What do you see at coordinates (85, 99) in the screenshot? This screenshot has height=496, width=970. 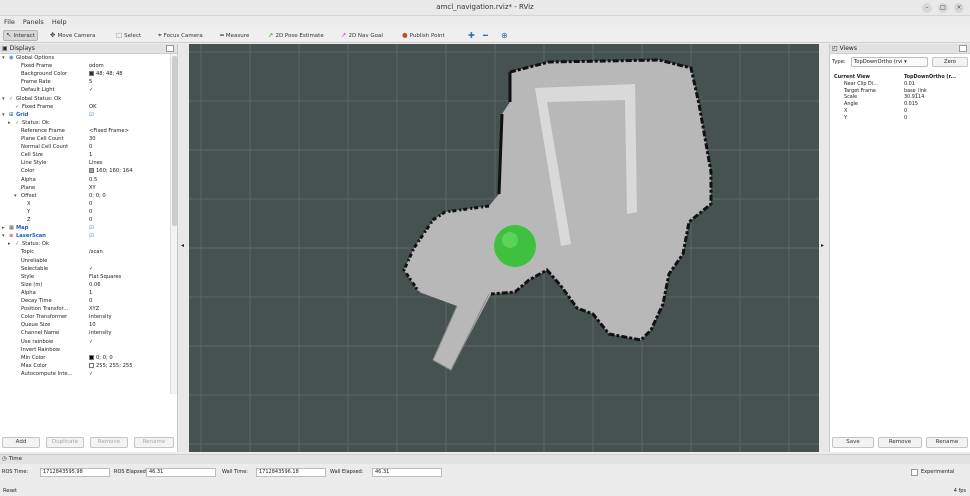 I see `tree-row: ▾ ✓ Global Status: Ok` at bounding box center [85, 99].